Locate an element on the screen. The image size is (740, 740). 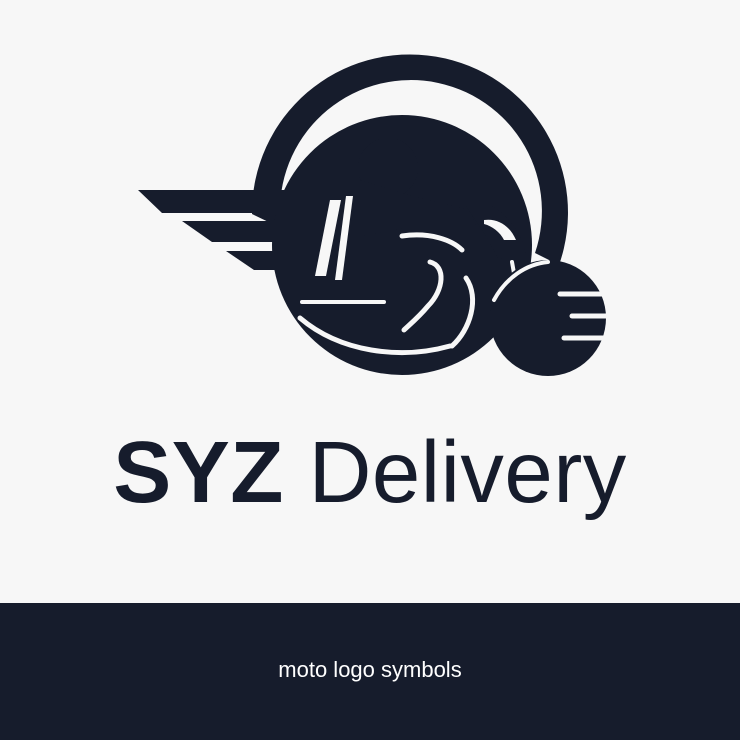
banner-caption: moto logo symbols is located at coordinates (370, 669).